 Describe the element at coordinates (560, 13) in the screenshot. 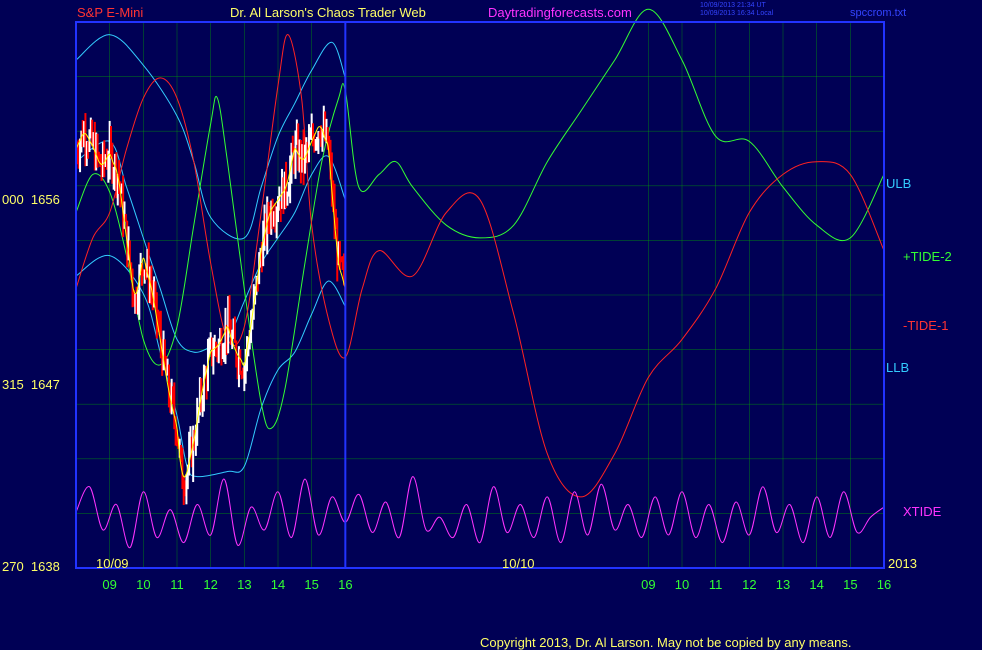

I see `site-link: Daytradingforecasts.com` at that location.